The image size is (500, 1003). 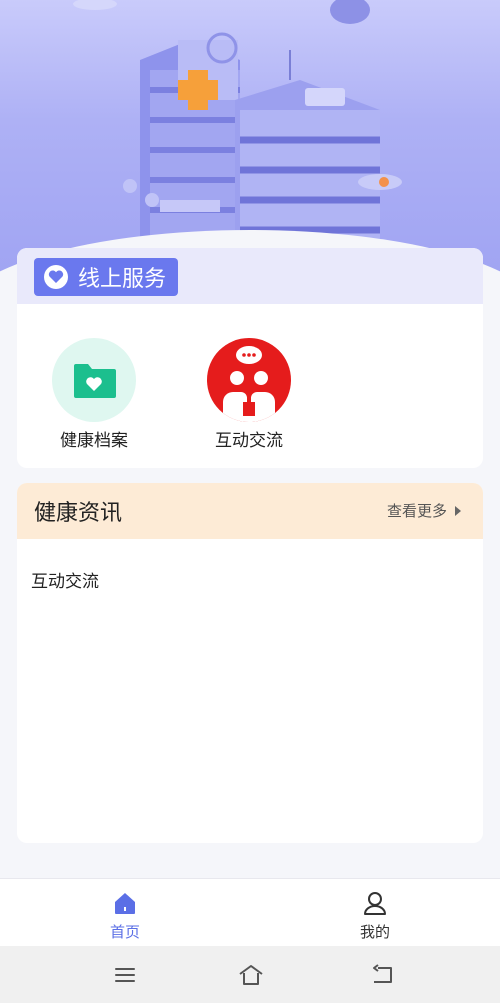 I want to click on health-news-header: 健康资讯 查看更多, so click(x=250, y=511).